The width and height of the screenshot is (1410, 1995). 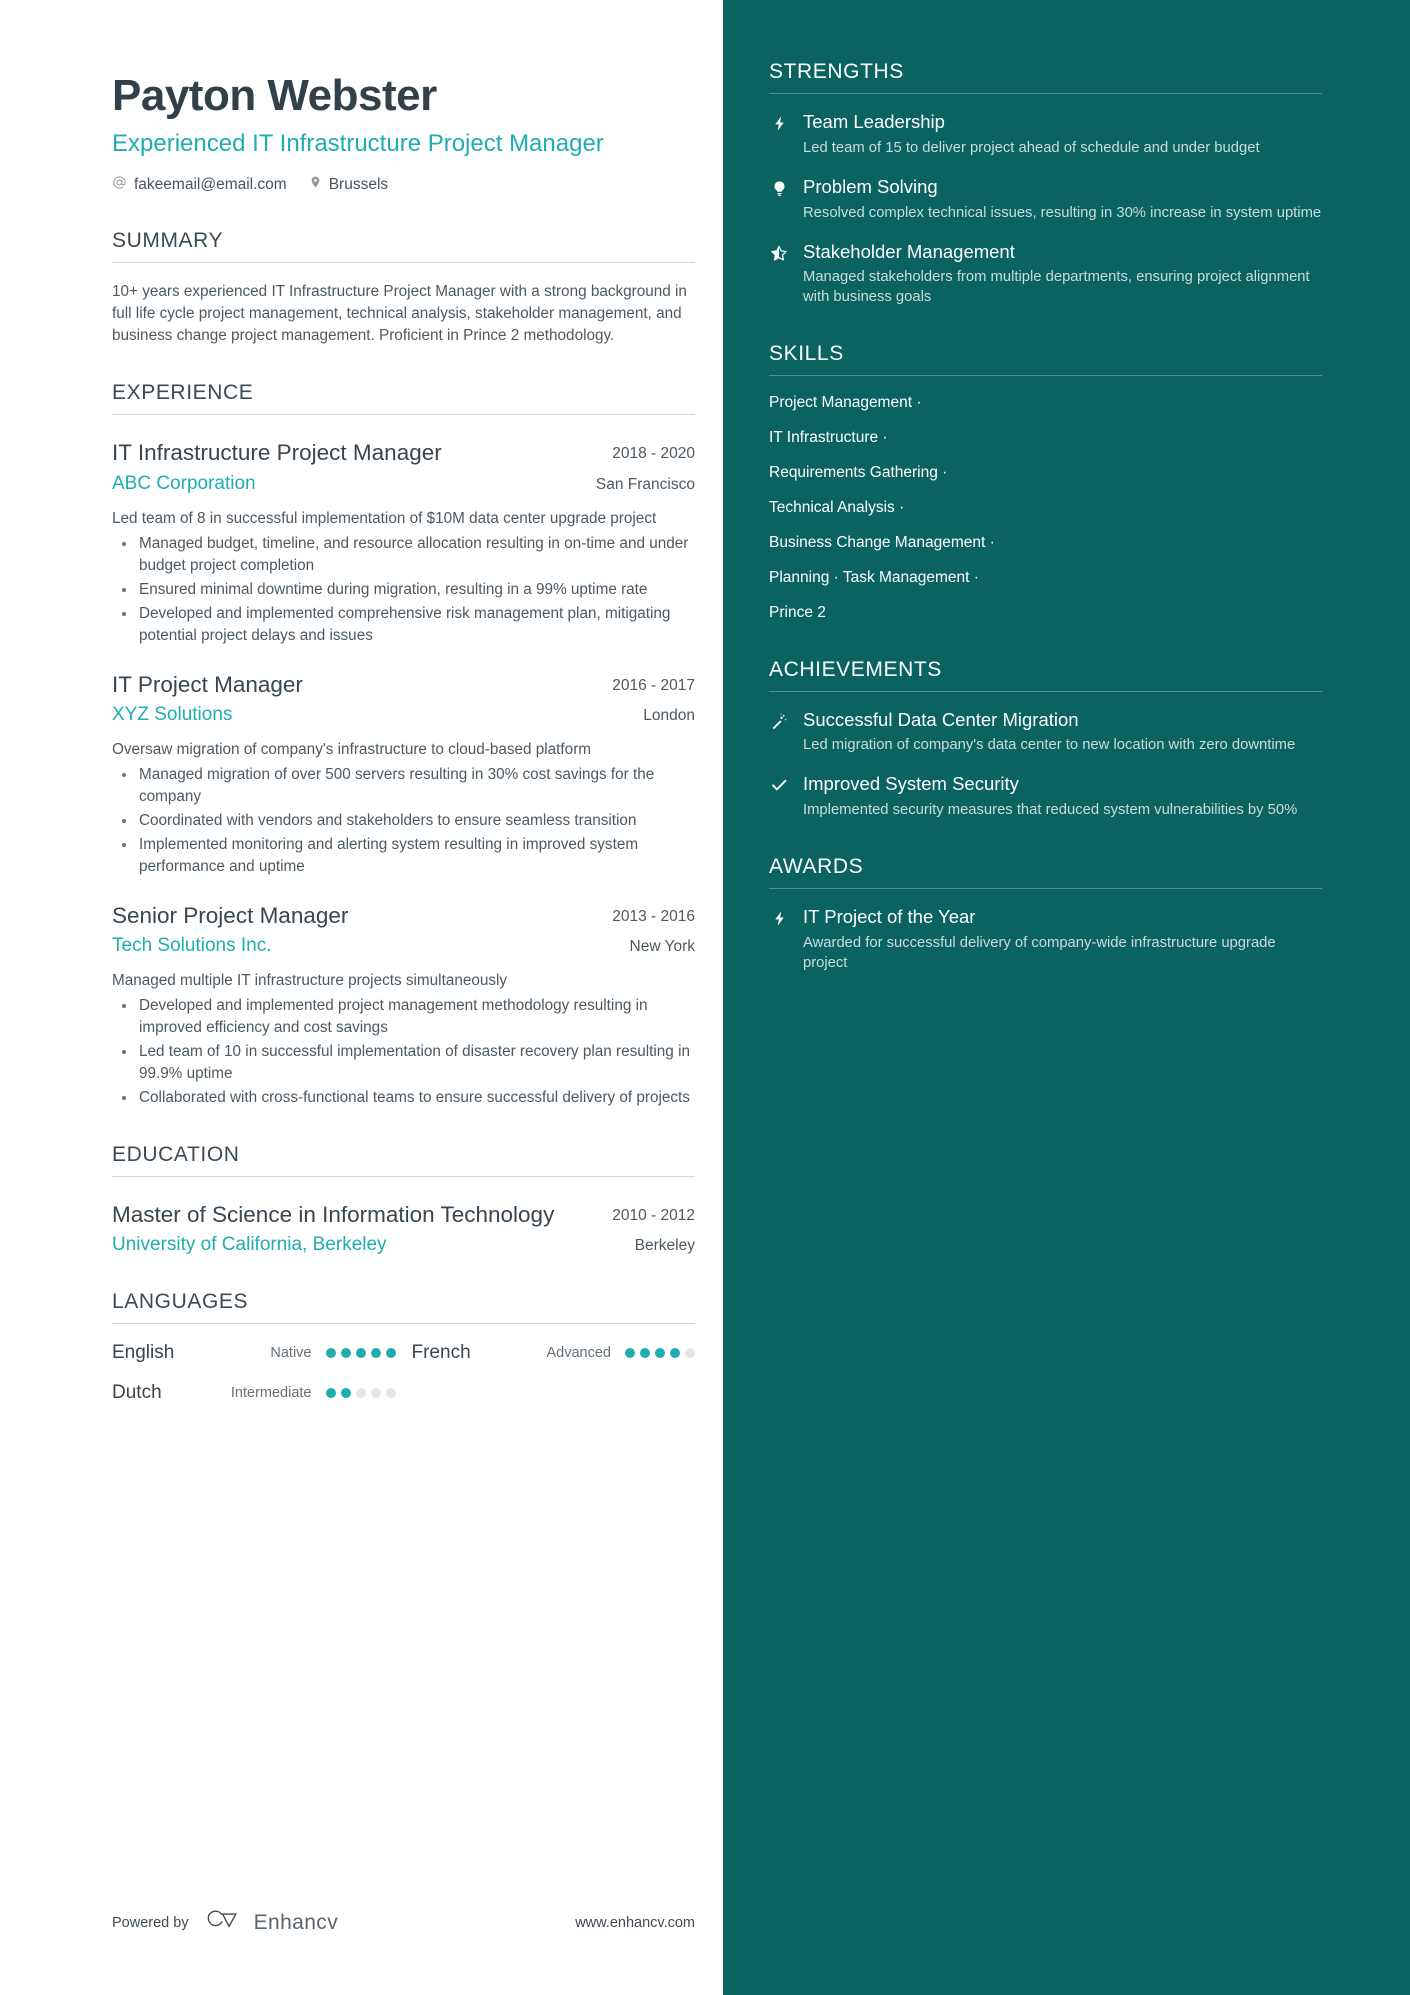 What do you see at coordinates (348, 184) in the screenshot?
I see `contact-location: Brussels` at bounding box center [348, 184].